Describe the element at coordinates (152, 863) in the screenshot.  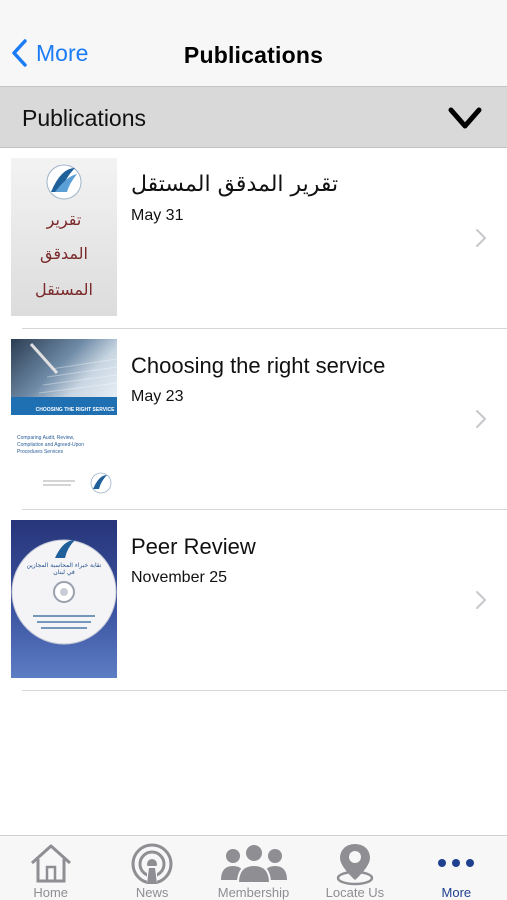
I see `broadcast-icon` at that location.